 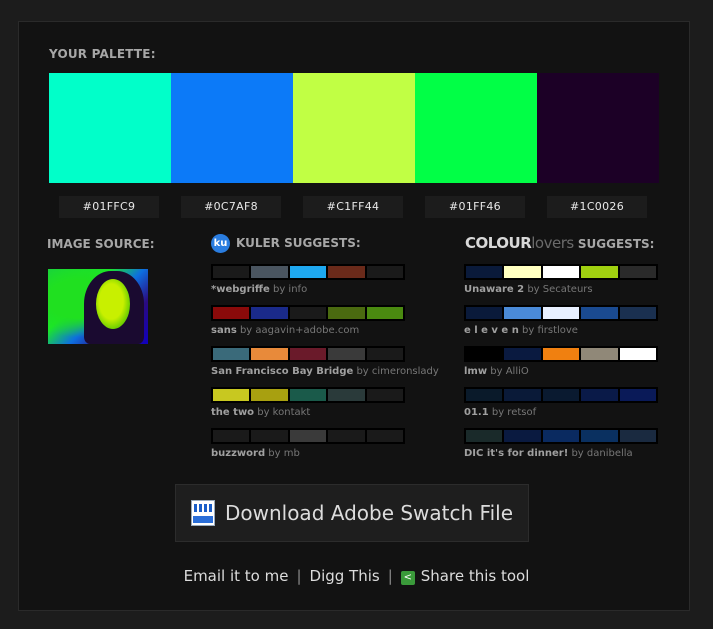 What do you see at coordinates (109, 207) in the screenshot?
I see `hex-label: #01FFC9` at bounding box center [109, 207].